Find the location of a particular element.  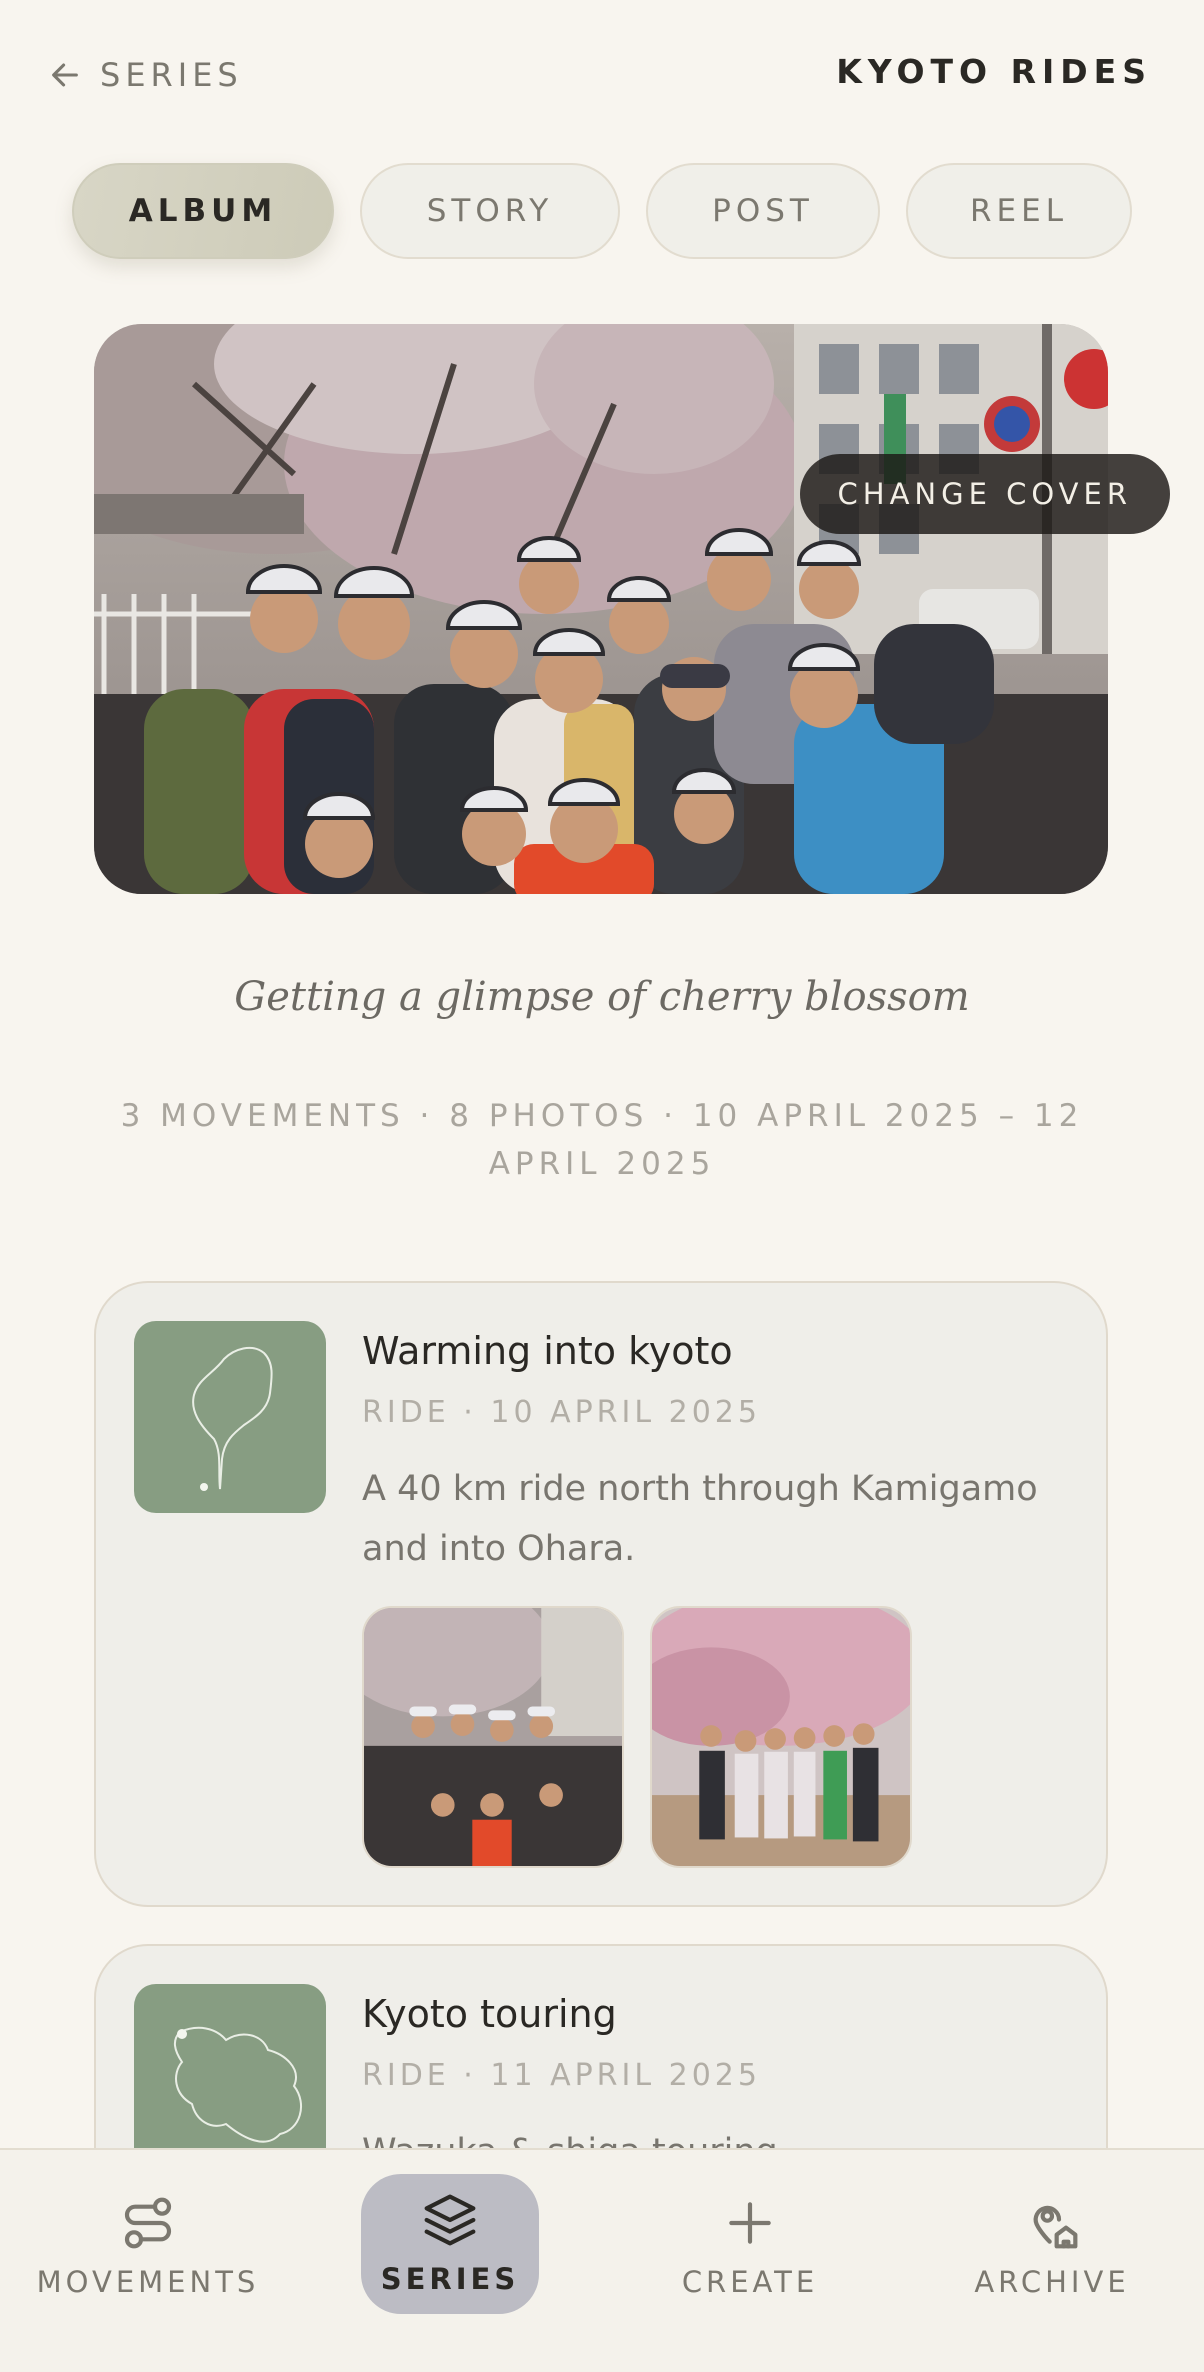

movement-meta: RIDE · 10 APRIL 2025 is located at coordinates (561, 1412).